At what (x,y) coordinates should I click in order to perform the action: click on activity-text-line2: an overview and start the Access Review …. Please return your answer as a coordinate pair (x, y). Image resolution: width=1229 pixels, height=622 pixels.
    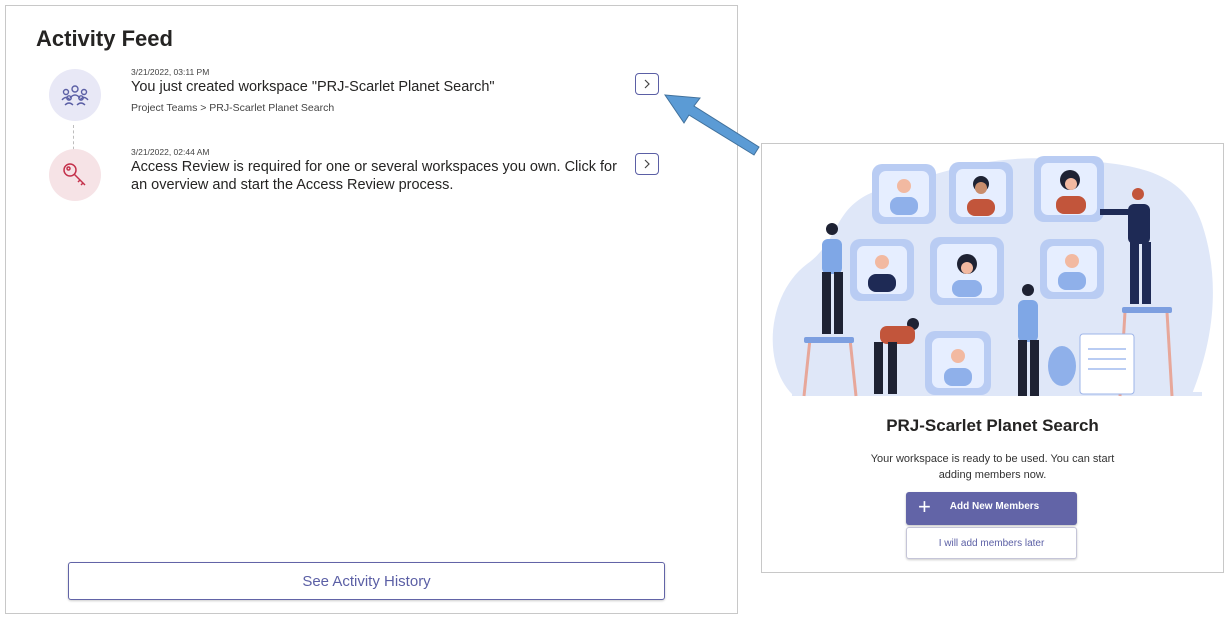
    Looking at the image, I should click on (292, 185).